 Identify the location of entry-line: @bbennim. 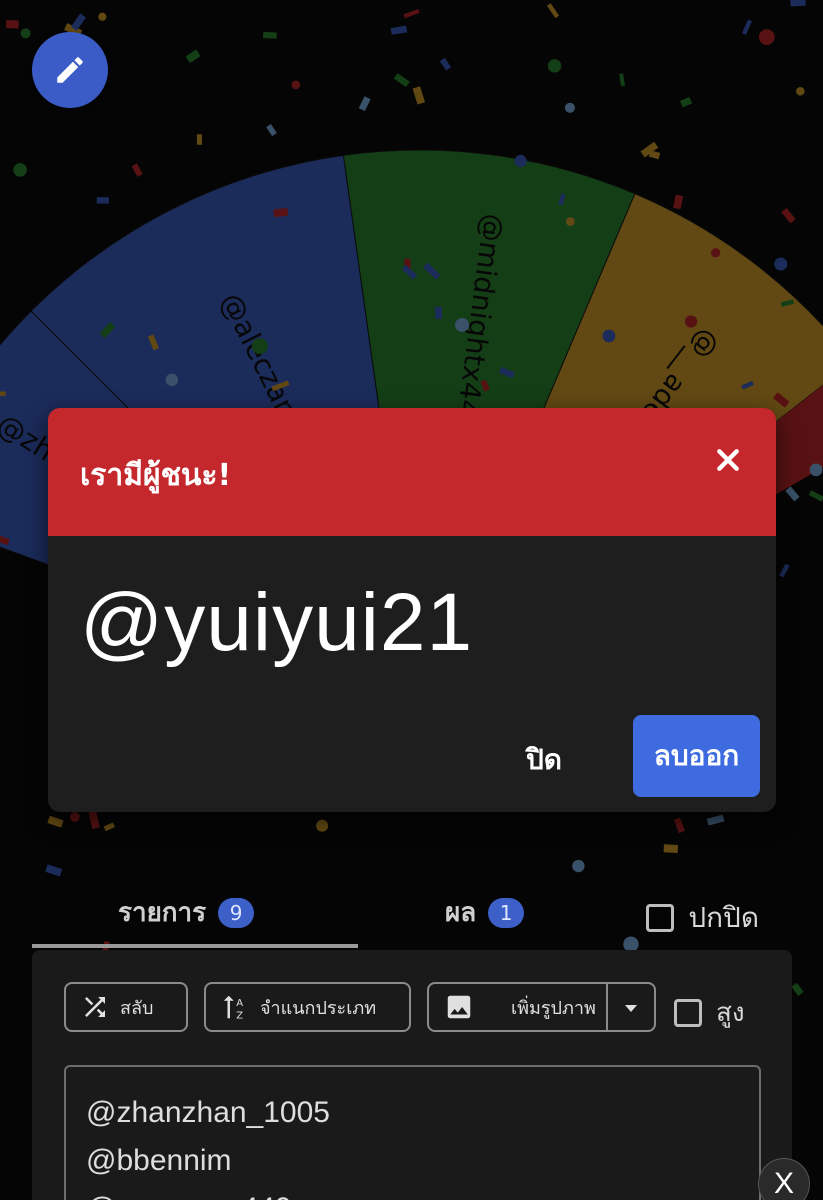
(159, 1160).